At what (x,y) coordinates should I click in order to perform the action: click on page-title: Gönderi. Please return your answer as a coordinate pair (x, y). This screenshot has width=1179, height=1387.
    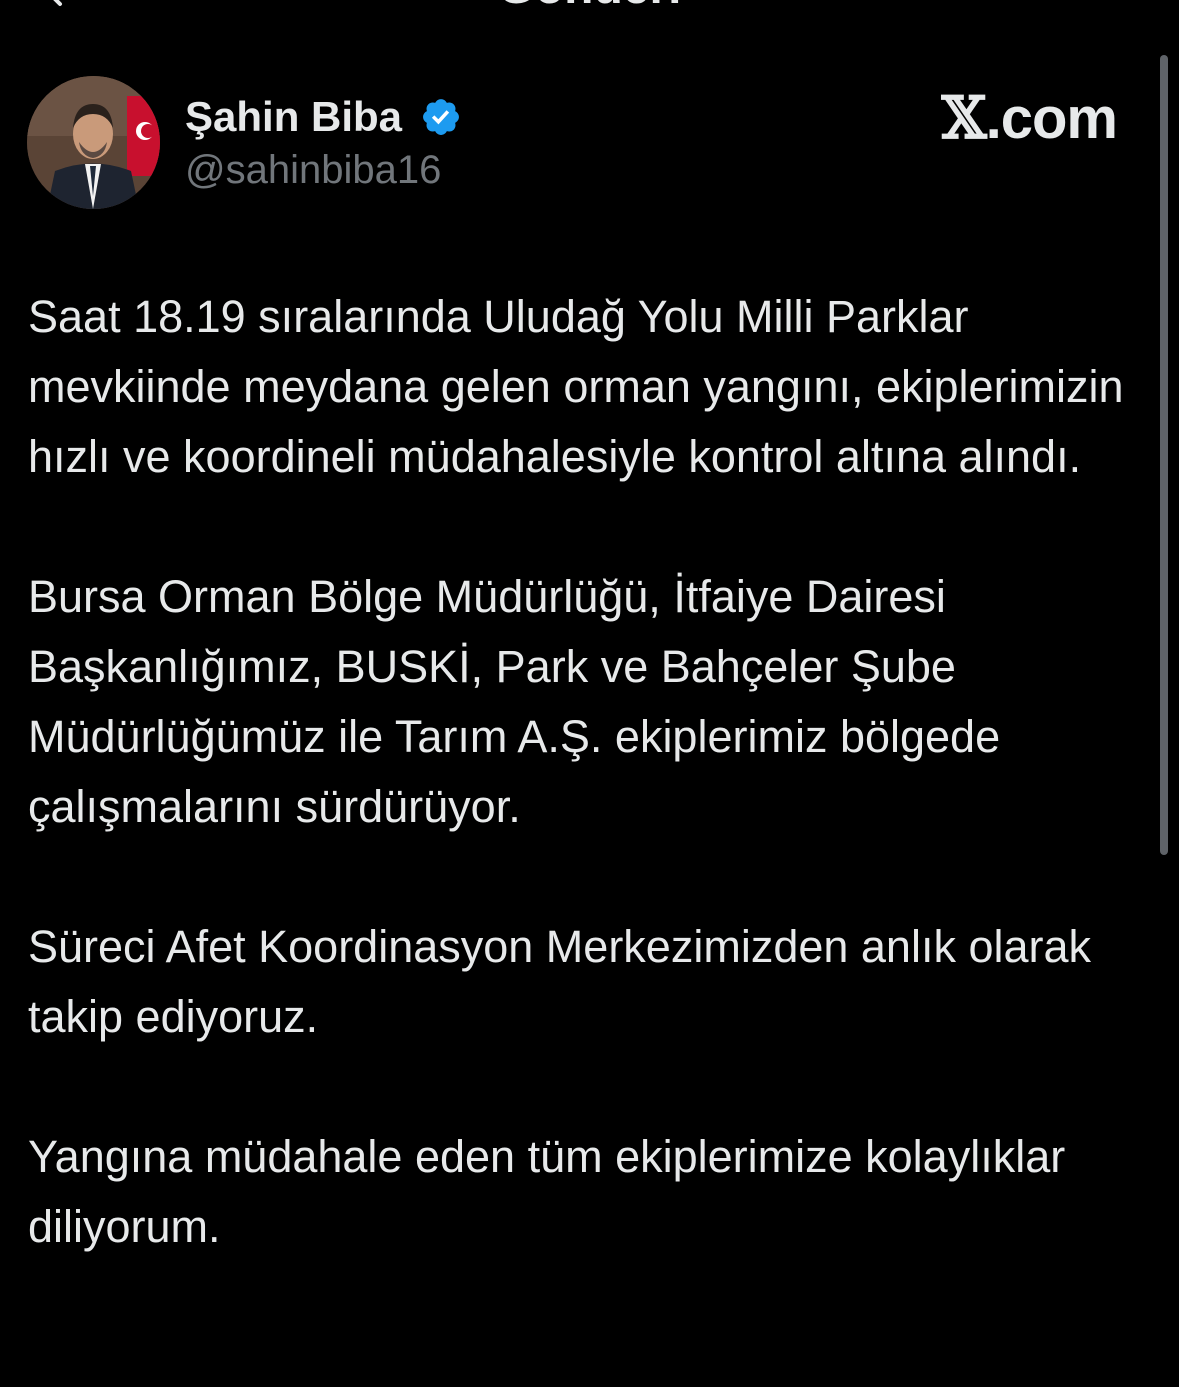
    Looking at the image, I should click on (589, 8).